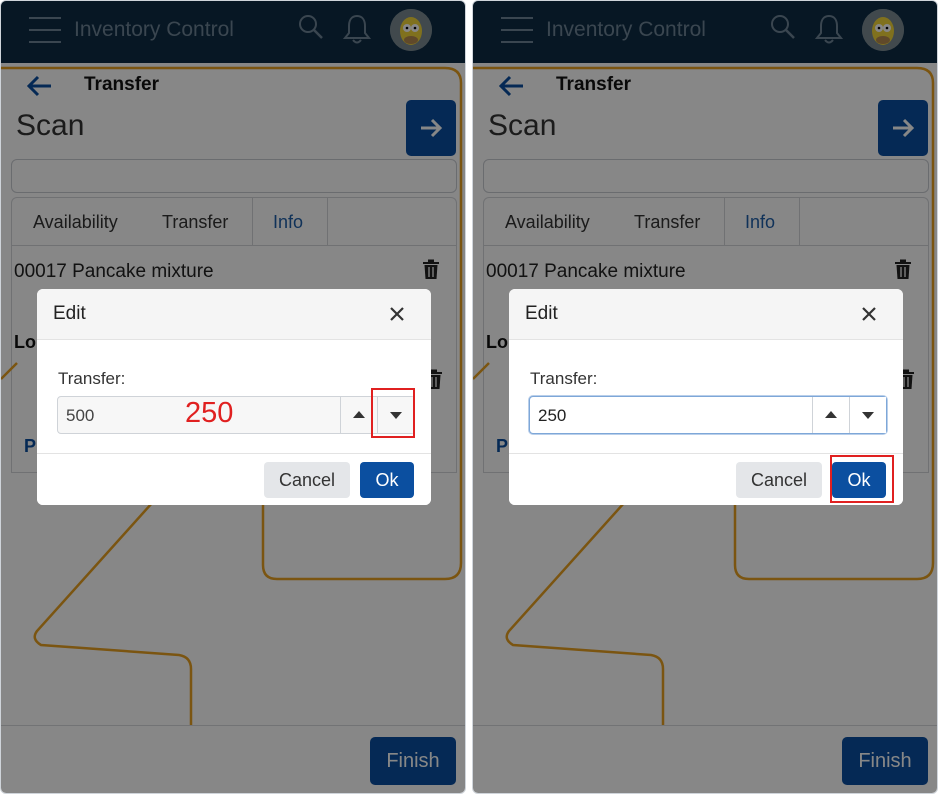 The image size is (940, 794). Describe the element at coordinates (708, 415) in the screenshot. I see `transfer-quantity-input: 250` at that location.